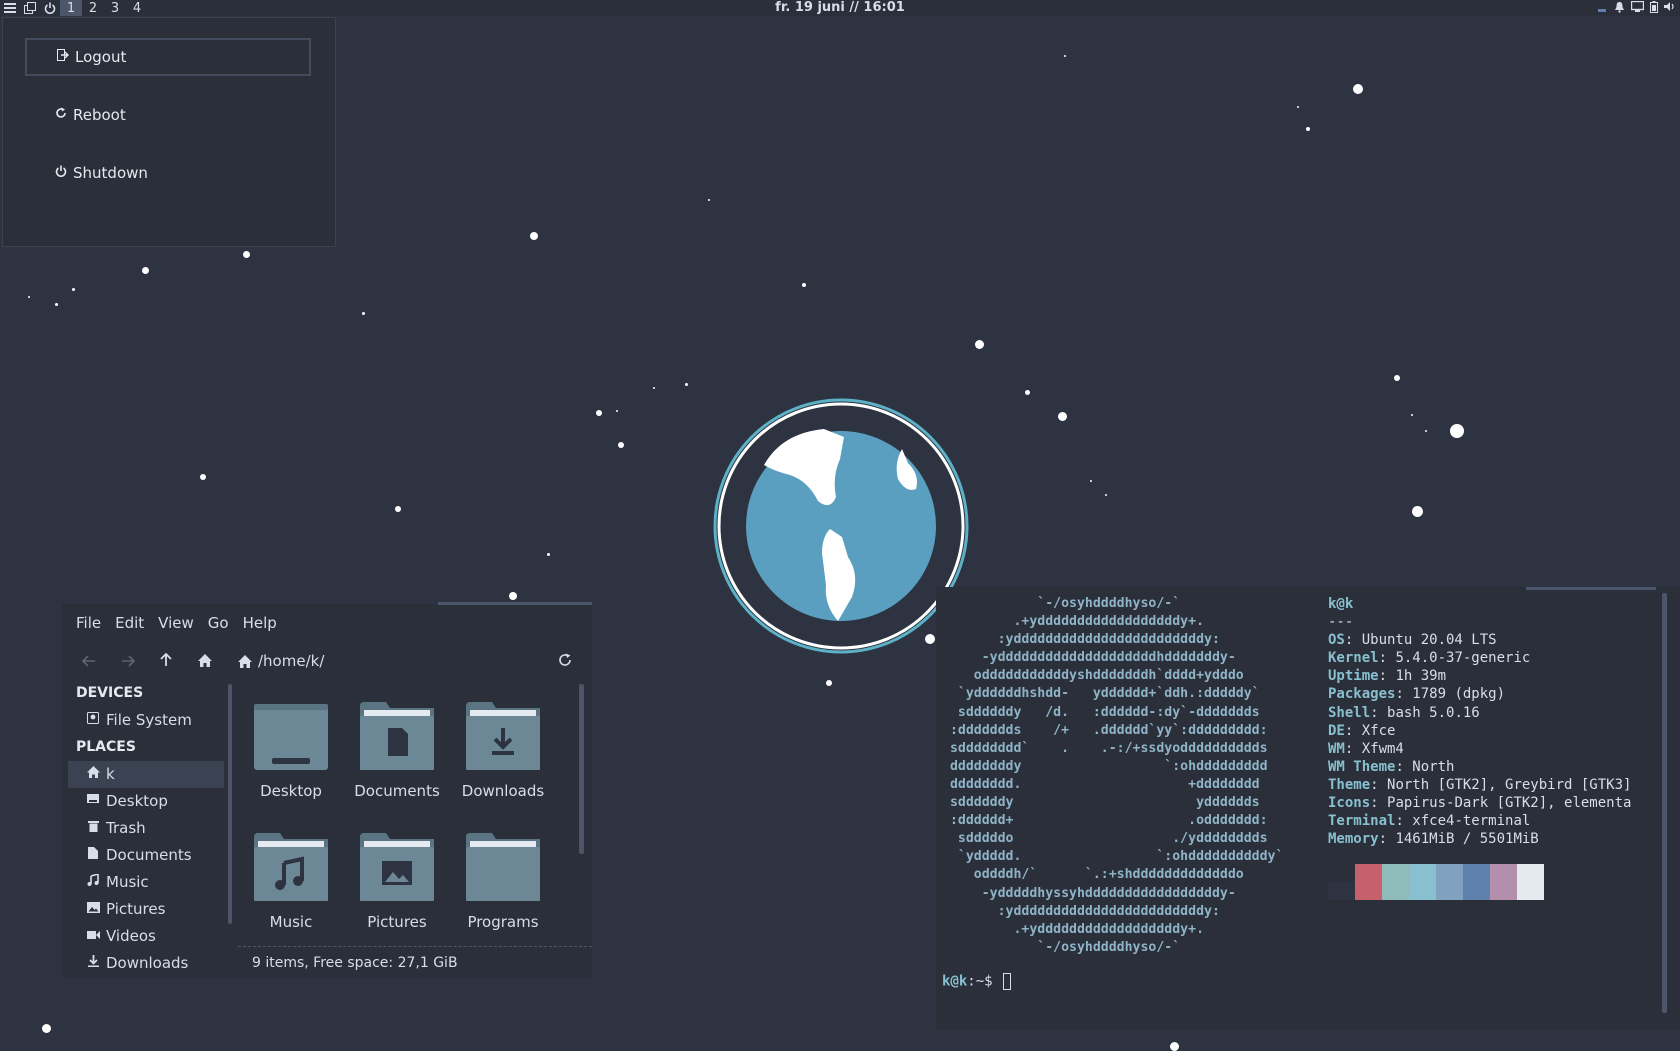  Describe the element at coordinates (93, 8) in the screenshot. I see `workspace-2: 2` at that location.